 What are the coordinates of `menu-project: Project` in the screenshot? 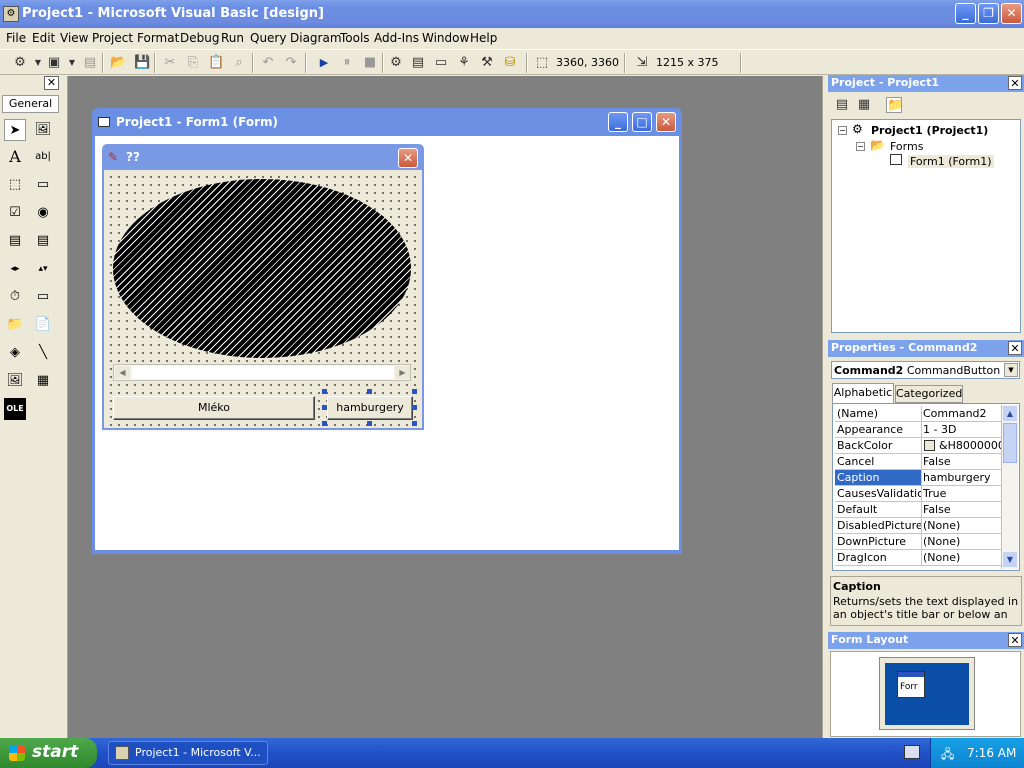 It's located at (112, 38).